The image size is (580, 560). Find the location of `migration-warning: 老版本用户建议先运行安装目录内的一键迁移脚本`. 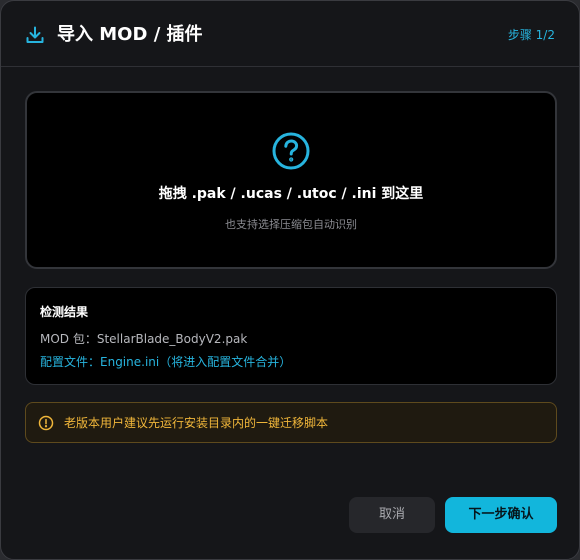

migration-warning: 老版本用户建议先运行安装目录内的一键迁移脚本 is located at coordinates (291, 422).